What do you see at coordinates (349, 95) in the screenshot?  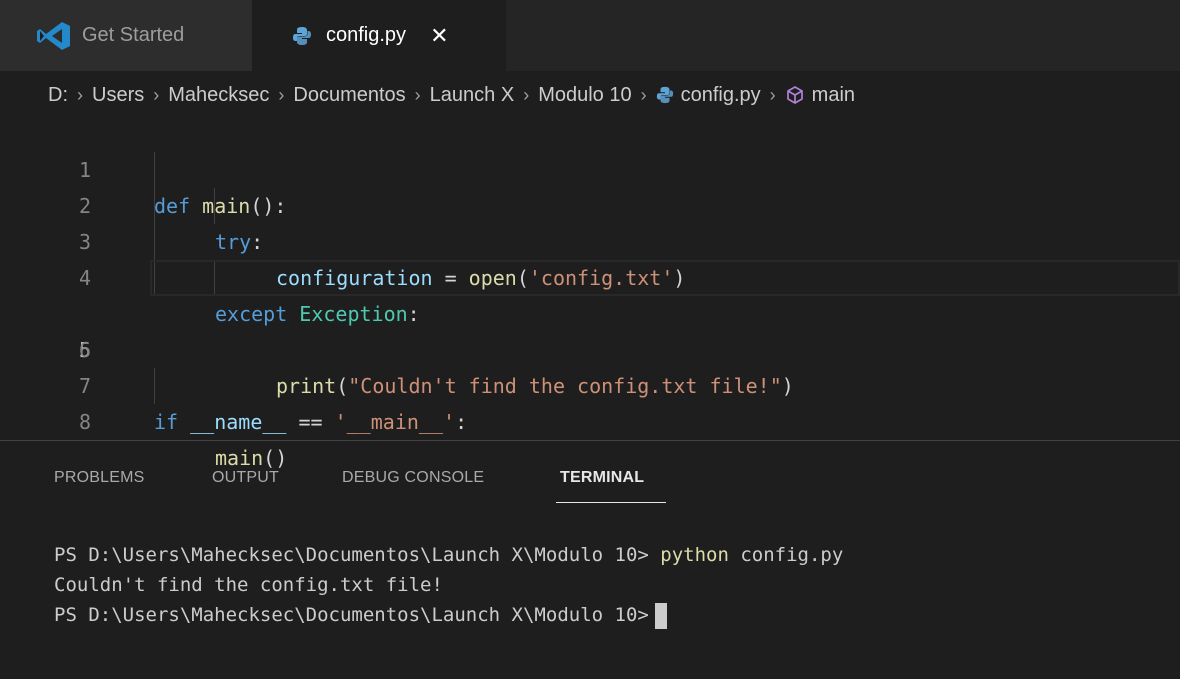 I see `breadcrumb-documentos: Documentos` at bounding box center [349, 95].